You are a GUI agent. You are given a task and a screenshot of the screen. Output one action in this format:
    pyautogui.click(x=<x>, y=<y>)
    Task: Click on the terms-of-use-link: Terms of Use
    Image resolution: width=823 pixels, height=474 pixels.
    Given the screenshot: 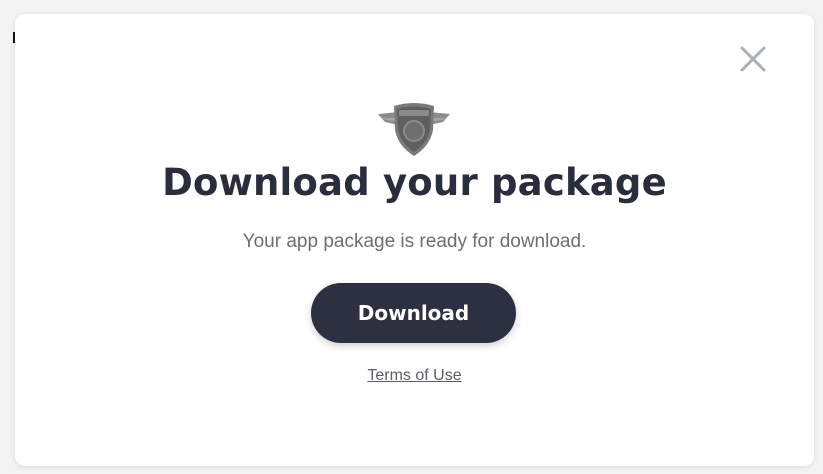 What is the action you would take?
    pyautogui.click(x=414, y=375)
    